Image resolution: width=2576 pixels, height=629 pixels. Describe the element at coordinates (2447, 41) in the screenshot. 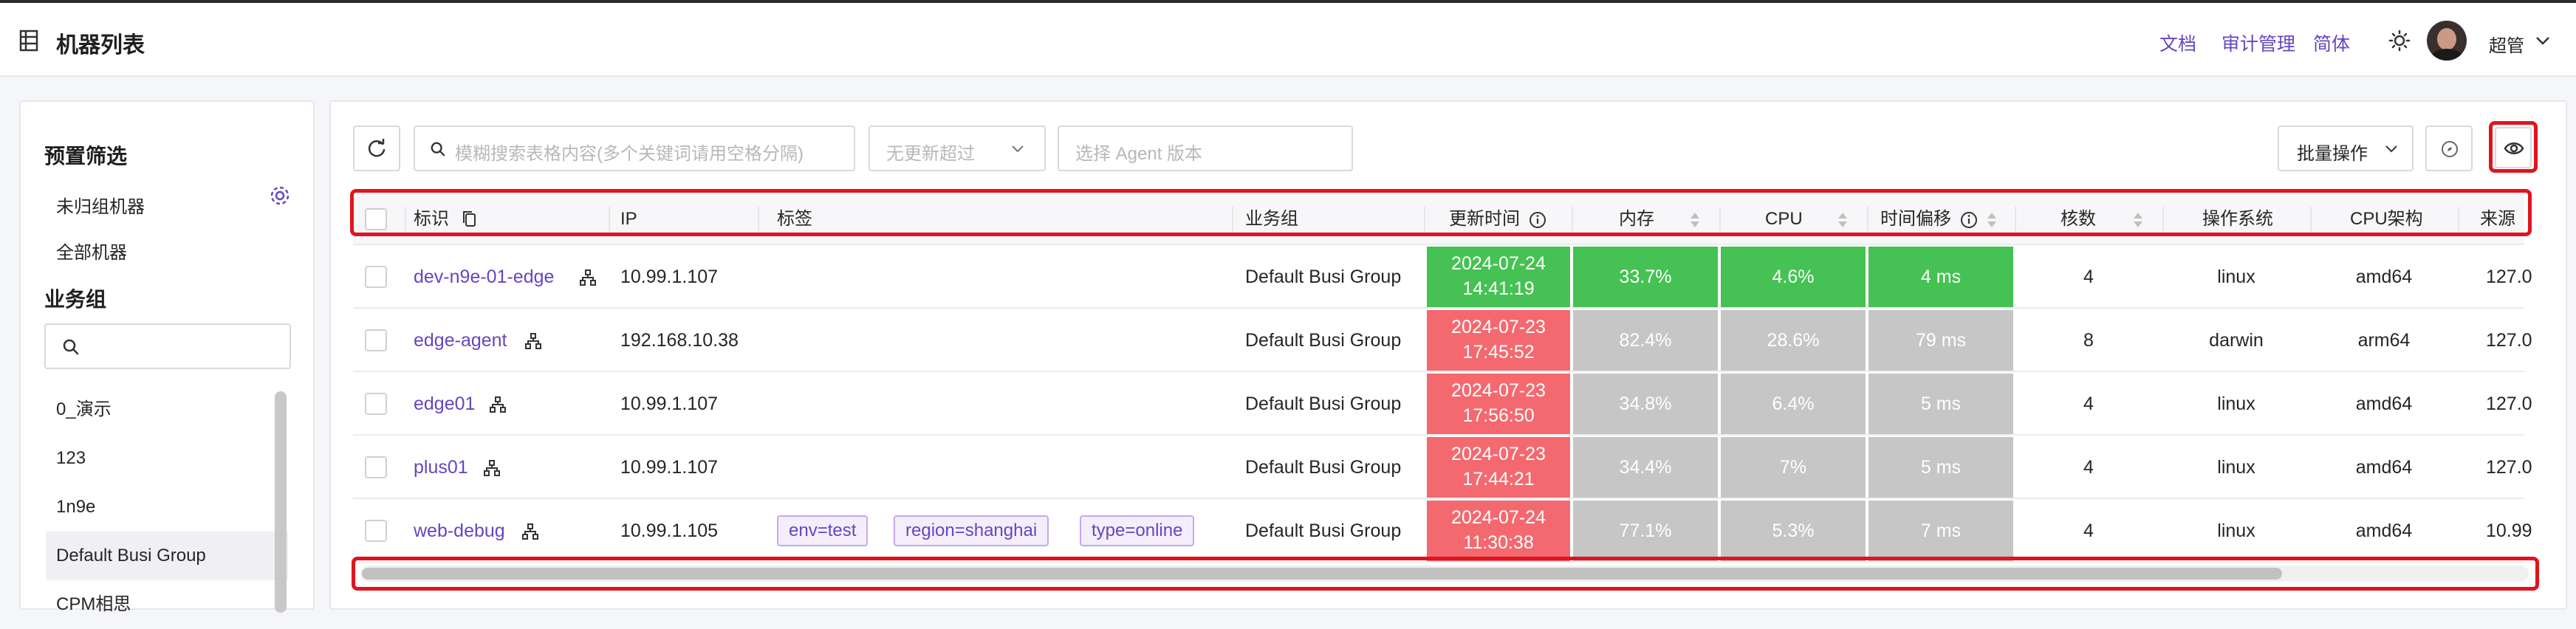

I see `avatar` at that location.